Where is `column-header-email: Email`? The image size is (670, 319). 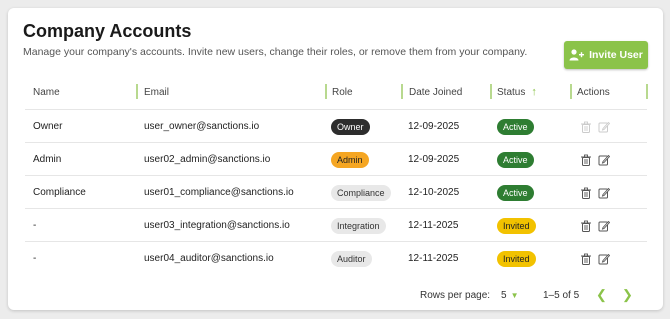 column-header-email: Email is located at coordinates (152, 92).